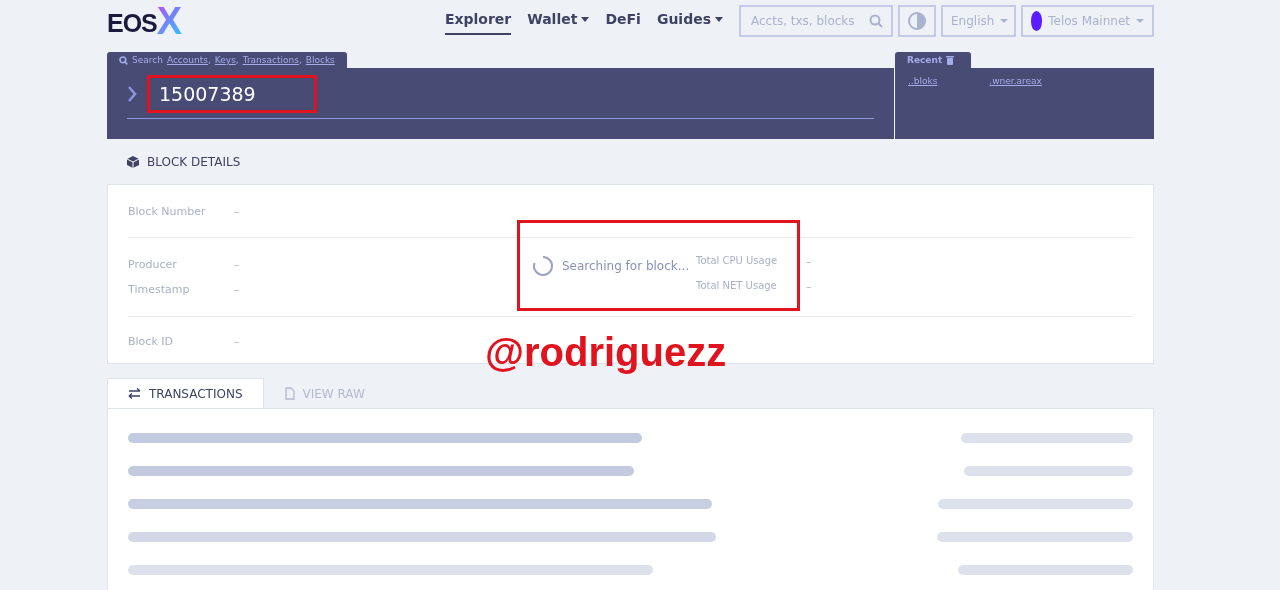 The height and width of the screenshot is (590, 1280). Describe the element at coordinates (558, 21) in the screenshot. I see `nav-link: Wallet` at that location.